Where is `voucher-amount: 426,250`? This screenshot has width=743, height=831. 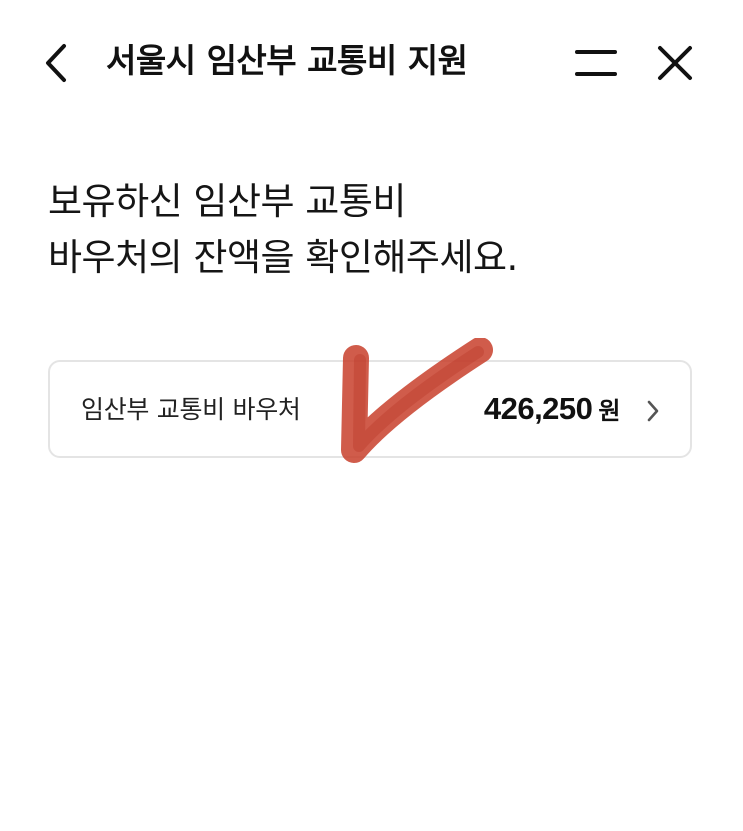
voucher-amount: 426,250 is located at coordinates (538, 408).